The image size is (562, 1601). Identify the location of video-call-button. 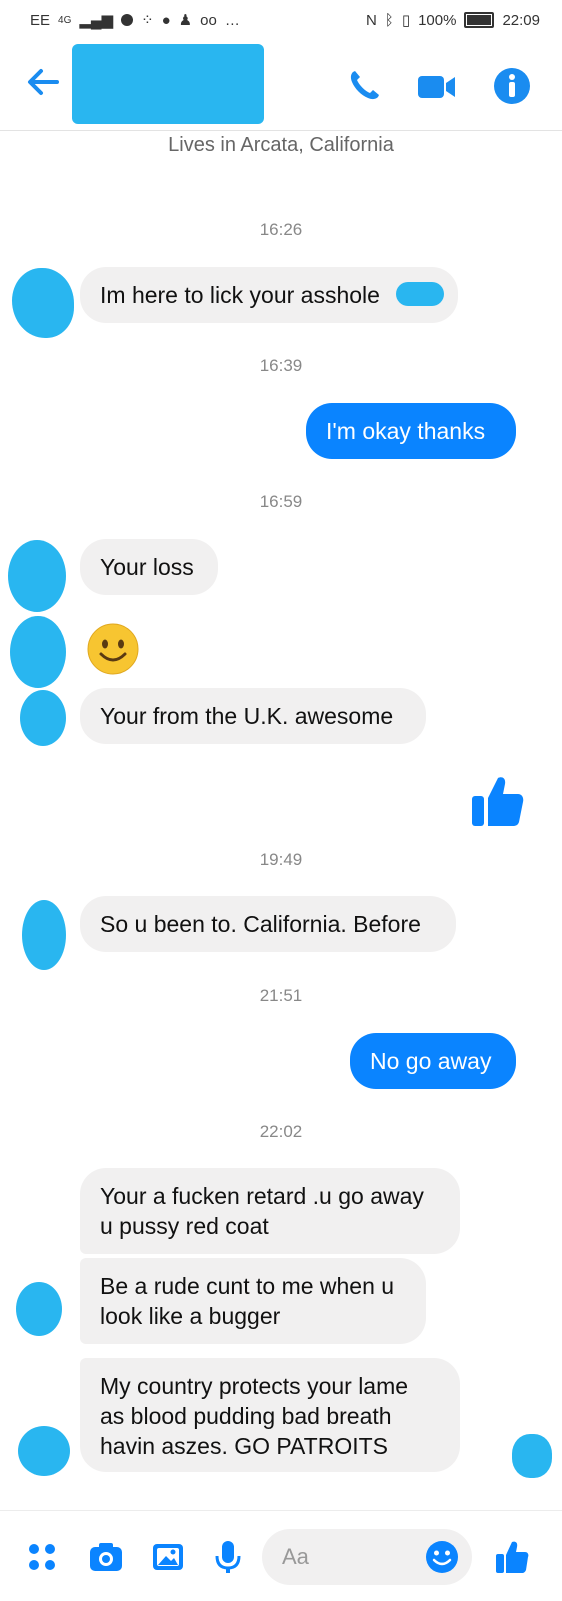
(436, 86).